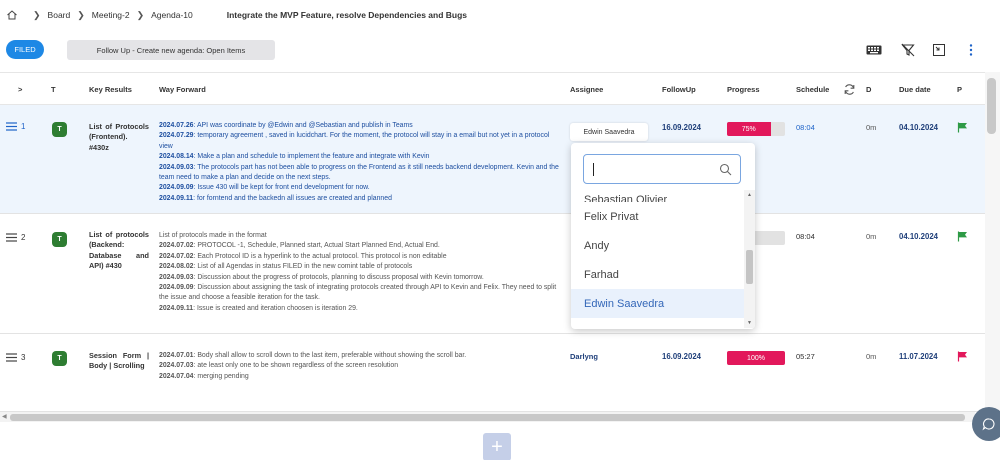  I want to click on horizontal-scroll-thumb, so click(487, 417).